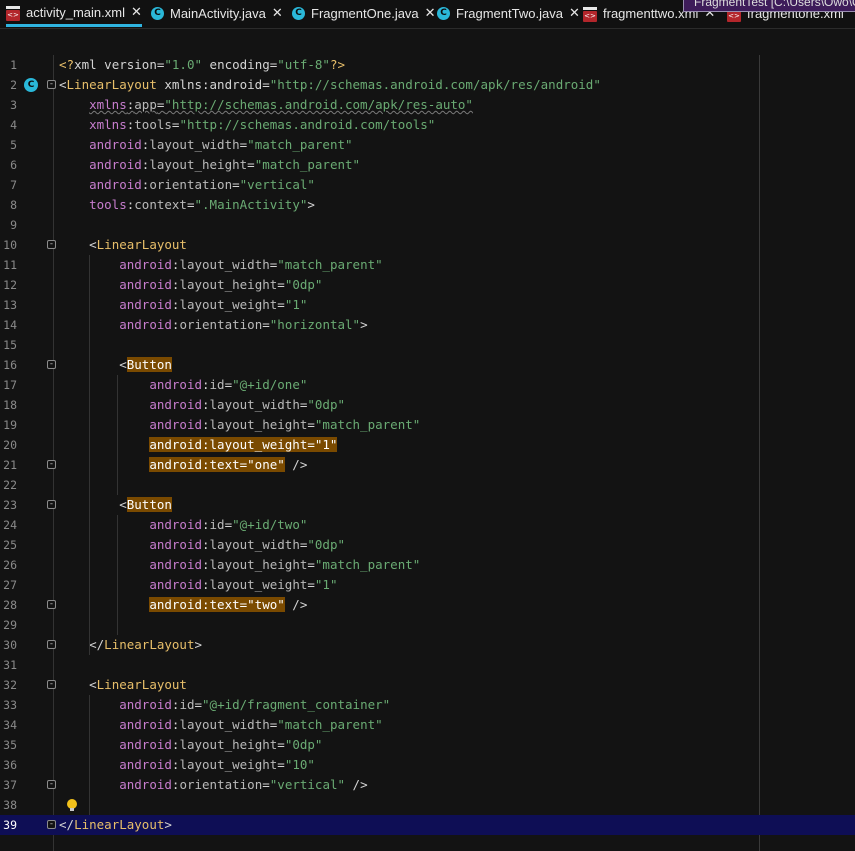  Describe the element at coordinates (427, 385) in the screenshot. I see `code-line: 17 android:id="@+id/one"` at that location.